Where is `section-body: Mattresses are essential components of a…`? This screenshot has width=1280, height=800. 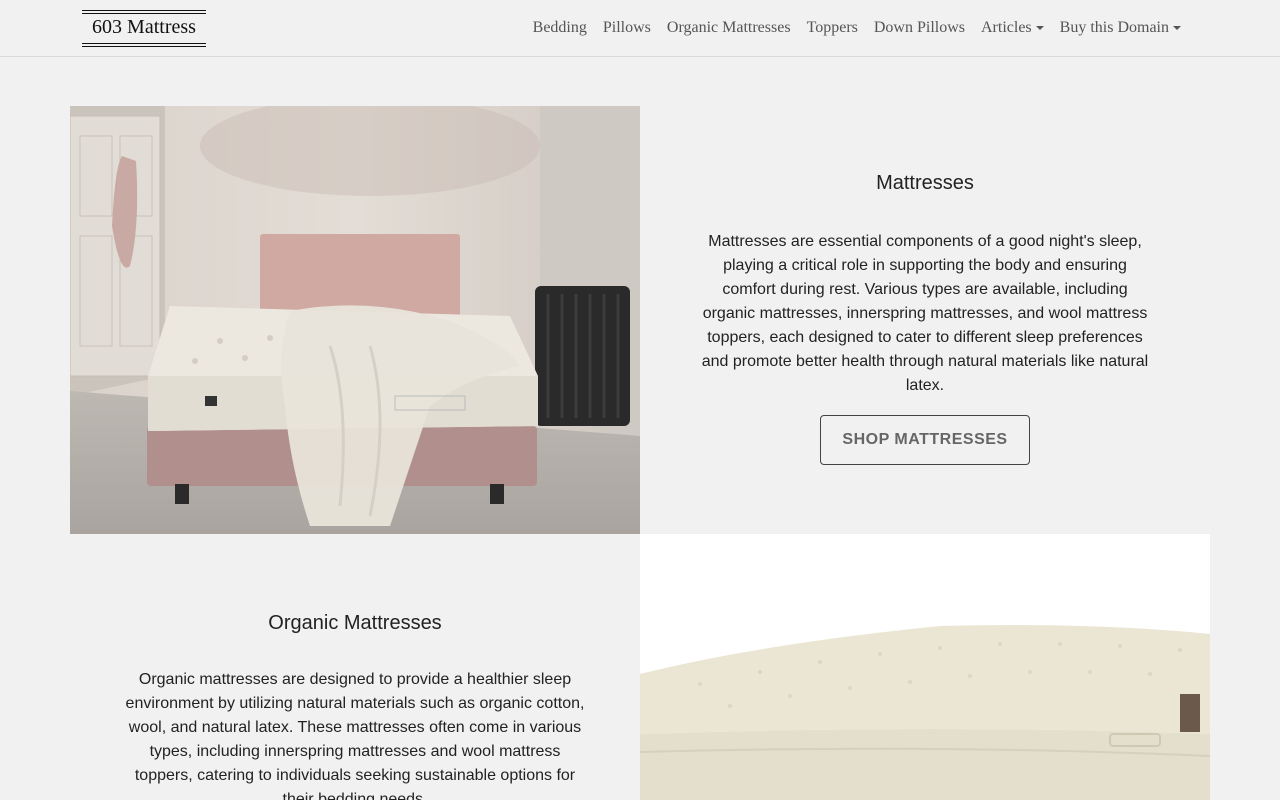 section-body: Mattresses are essential components of a… is located at coordinates (925, 313).